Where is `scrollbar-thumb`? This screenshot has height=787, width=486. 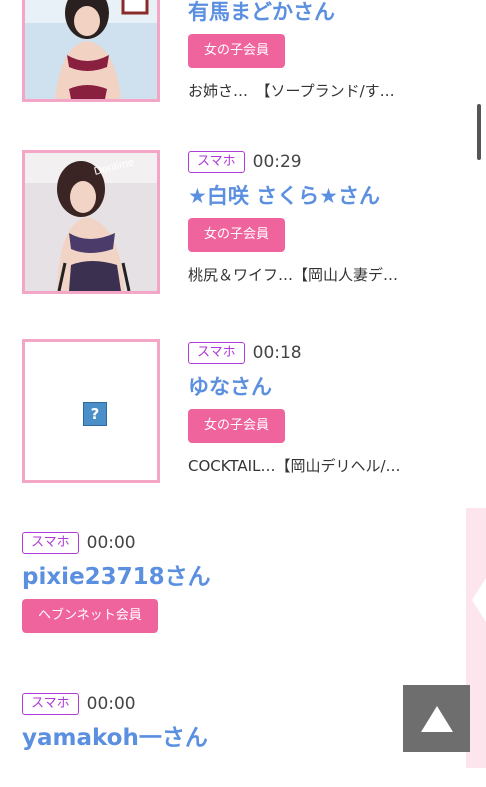 scrollbar-thumb is located at coordinates (479, 132).